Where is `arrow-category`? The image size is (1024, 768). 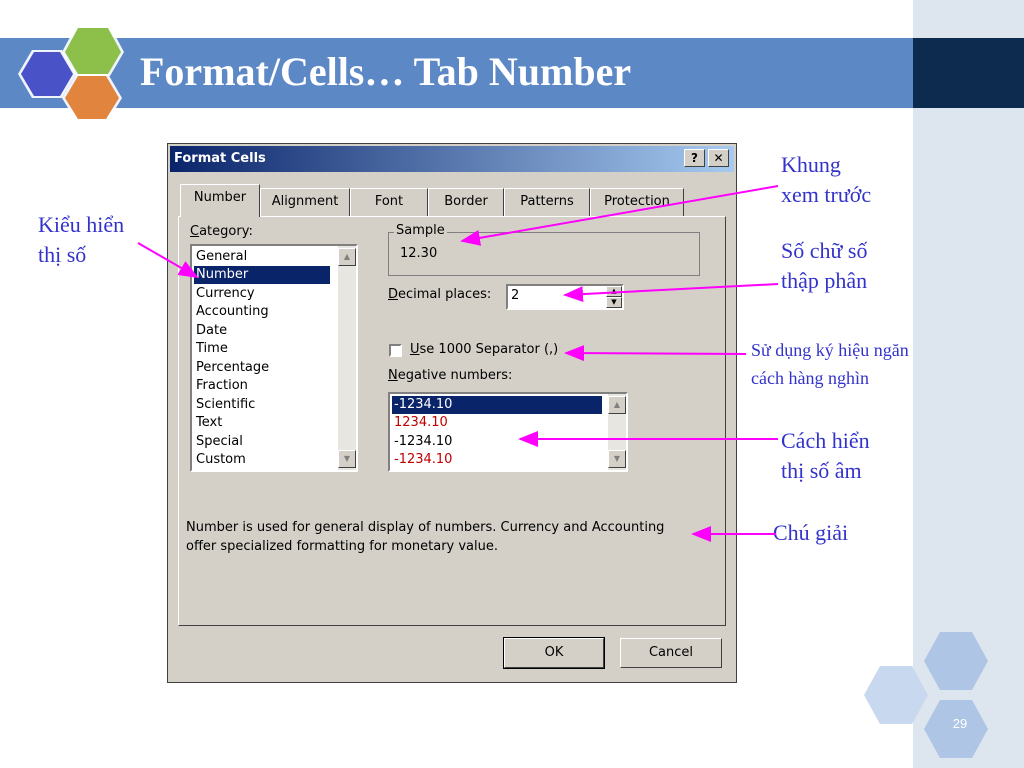 arrow-category is located at coordinates (168, 260).